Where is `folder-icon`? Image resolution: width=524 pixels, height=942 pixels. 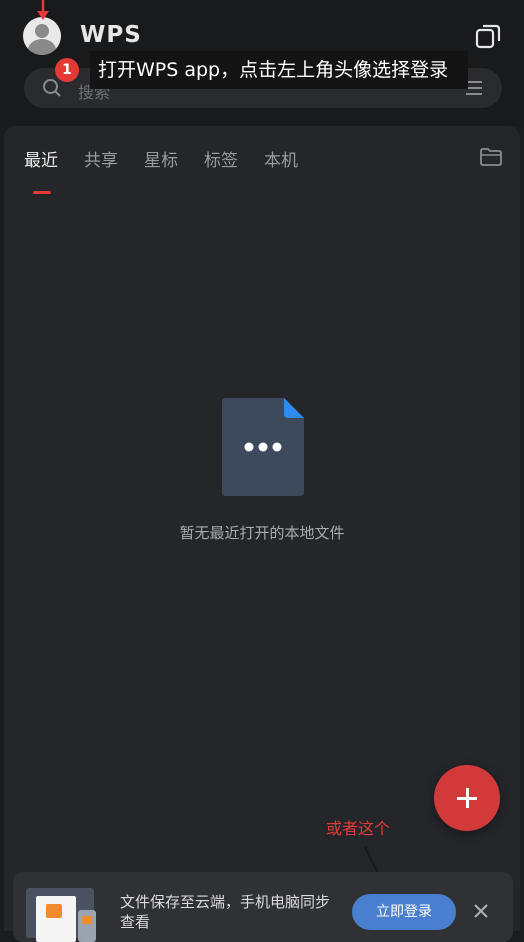
folder-icon is located at coordinates (491, 157).